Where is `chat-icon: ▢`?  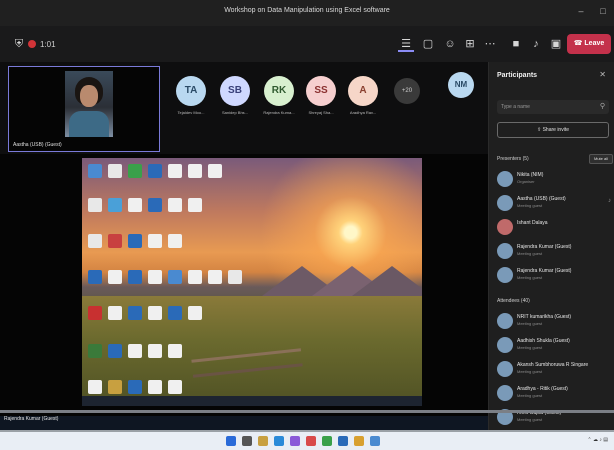
chat-icon: ▢ is located at coordinates (428, 44).